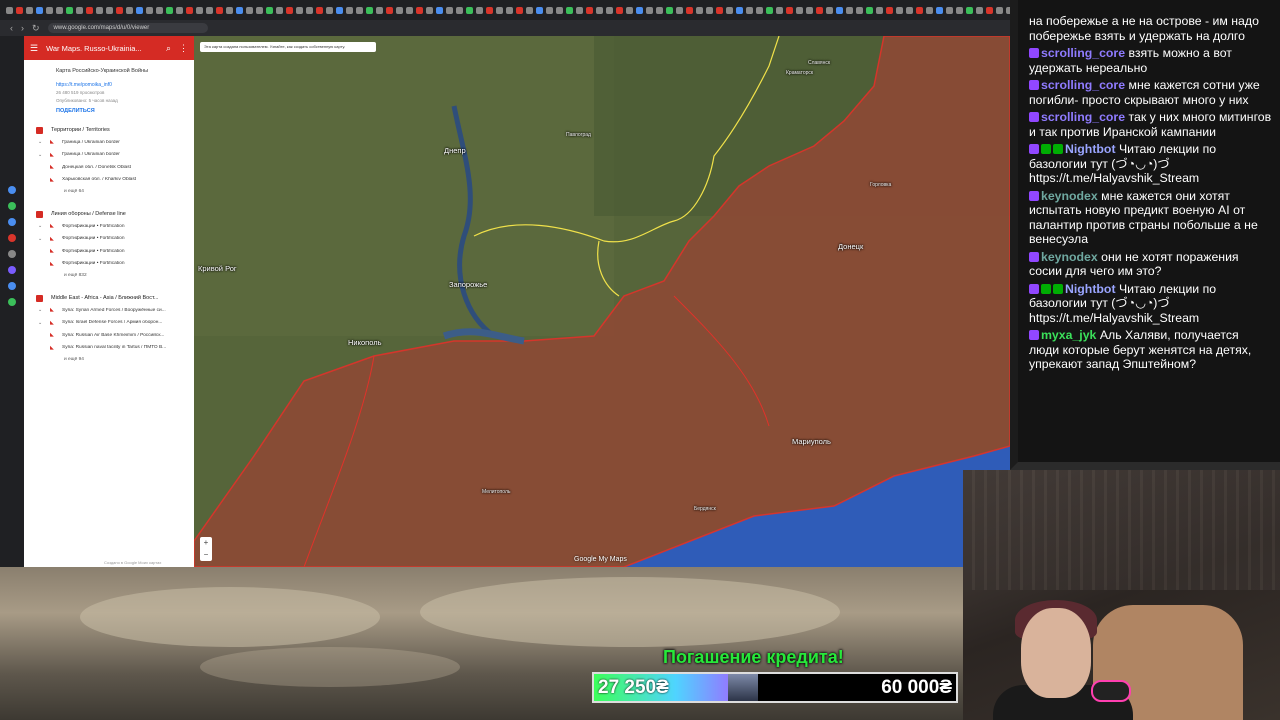 The width and height of the screenshot is (1280, 720). I want to click on city-label: Запорожье, so click(468, 284).